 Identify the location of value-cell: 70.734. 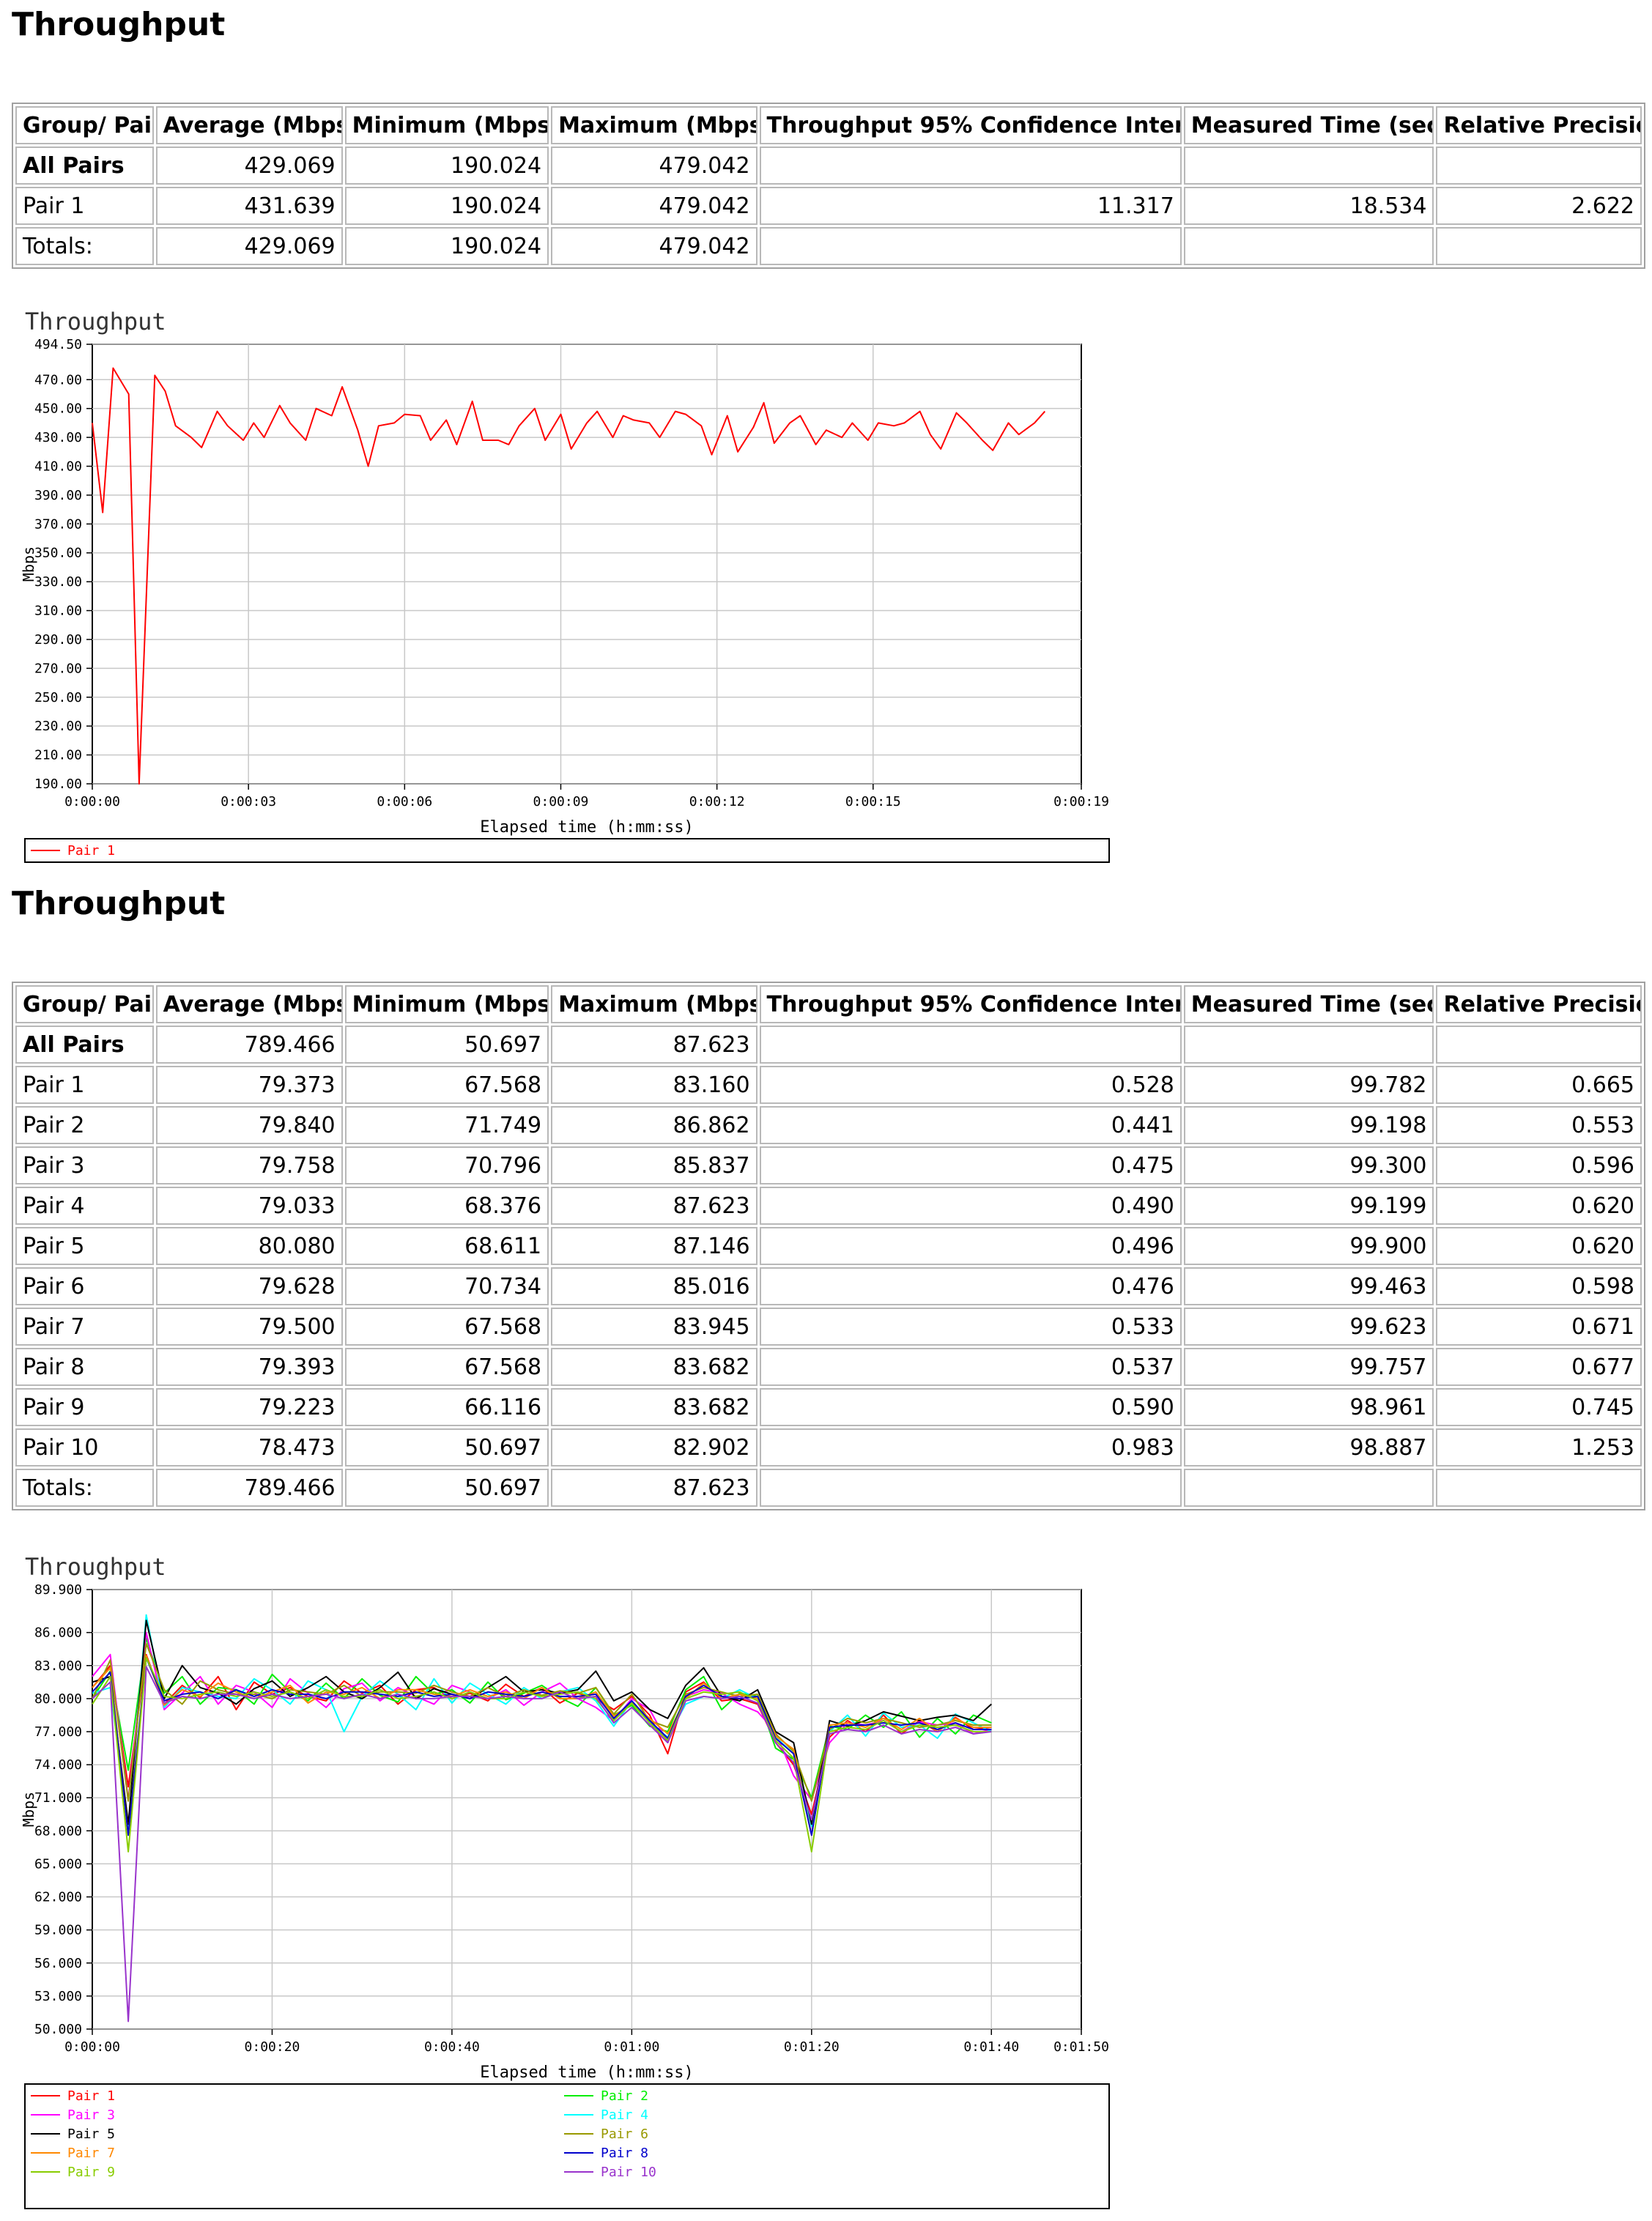
(446, 1286).